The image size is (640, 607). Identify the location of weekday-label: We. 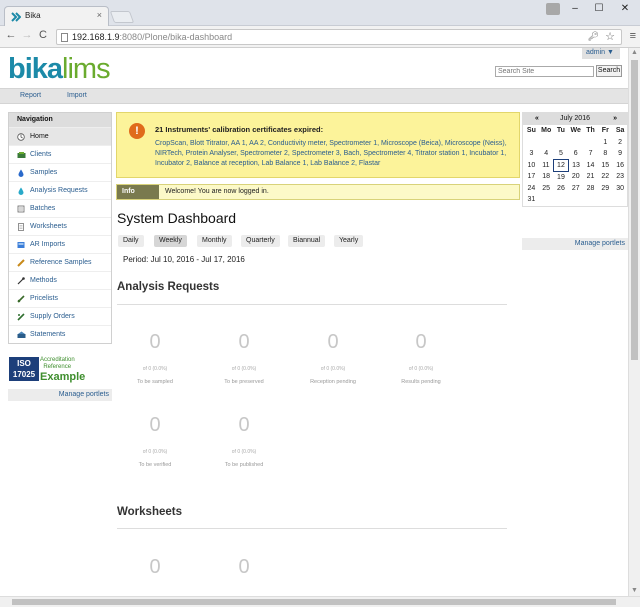
(575, 131).